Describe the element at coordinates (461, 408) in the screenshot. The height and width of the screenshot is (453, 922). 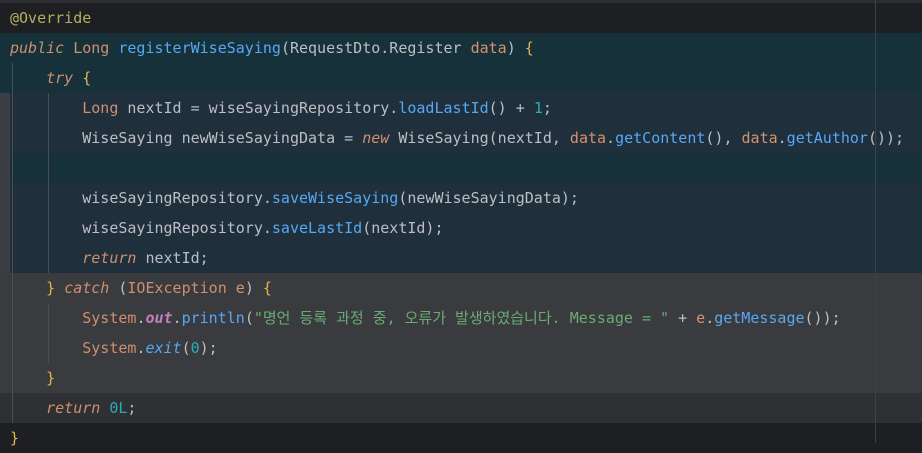
I see `code-line-14: return 0L;` at that location.